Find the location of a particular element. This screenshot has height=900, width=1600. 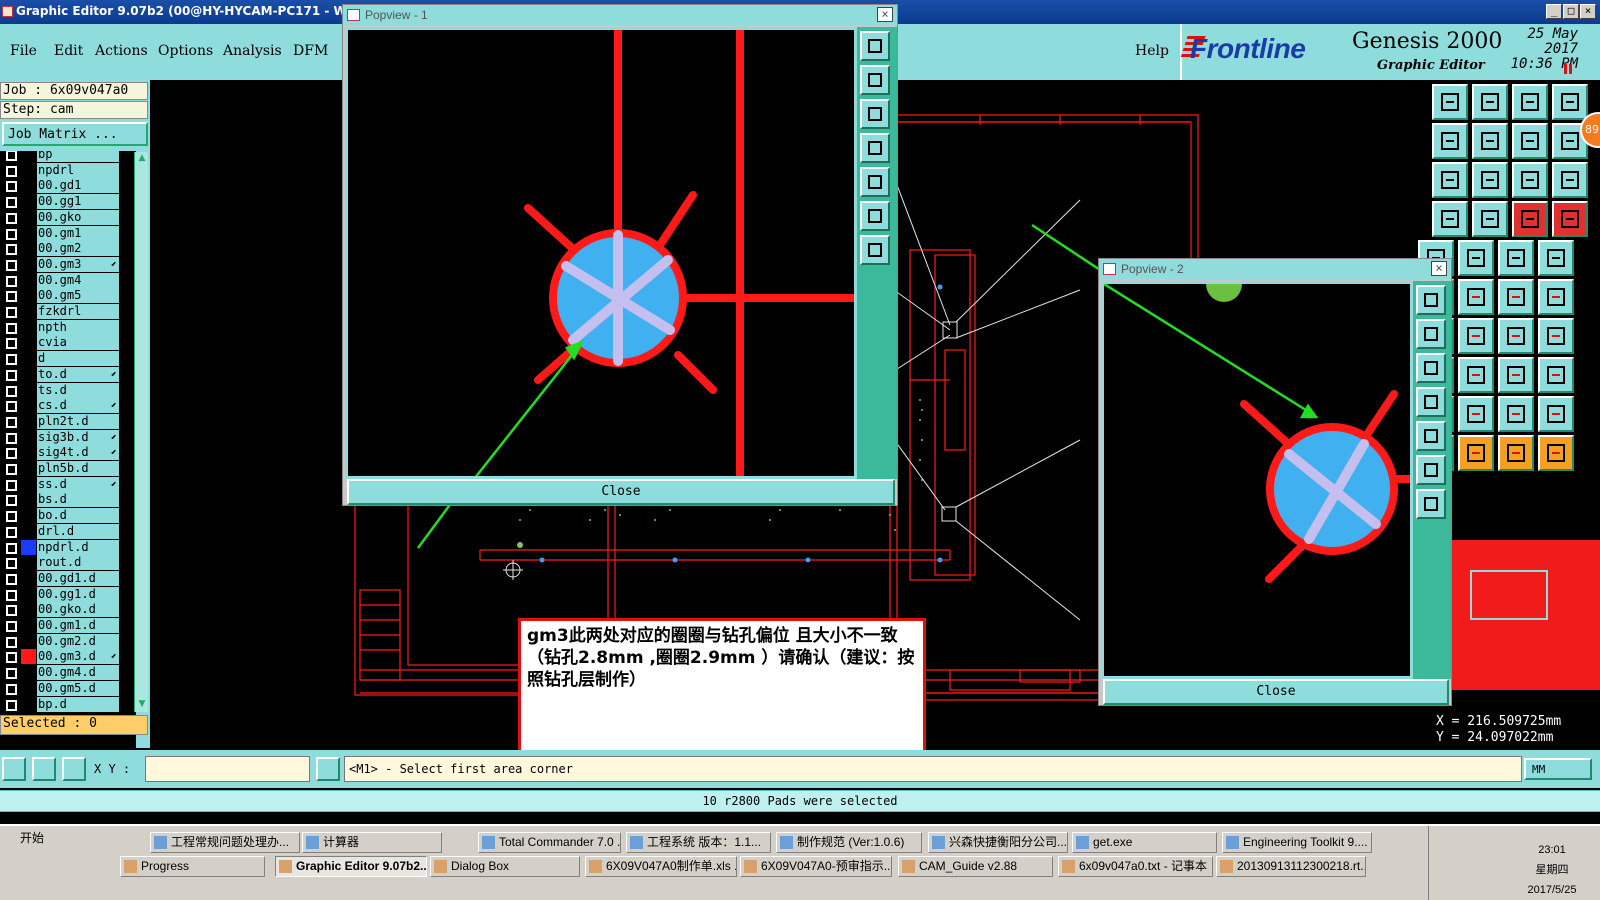

close-button: × is located at coordinates (1588, 11).